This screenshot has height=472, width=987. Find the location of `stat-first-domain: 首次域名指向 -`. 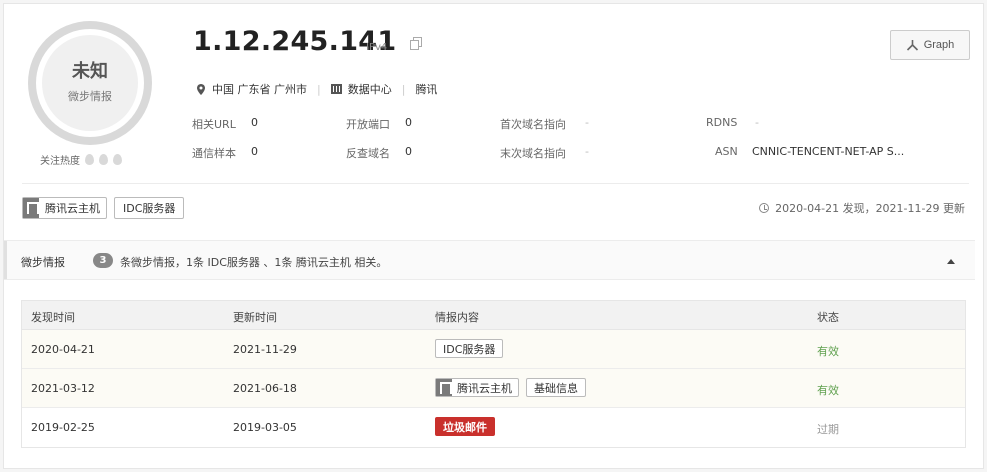

stat-first-domain: 首次域名指向 - is located at coordinates (544, 123).